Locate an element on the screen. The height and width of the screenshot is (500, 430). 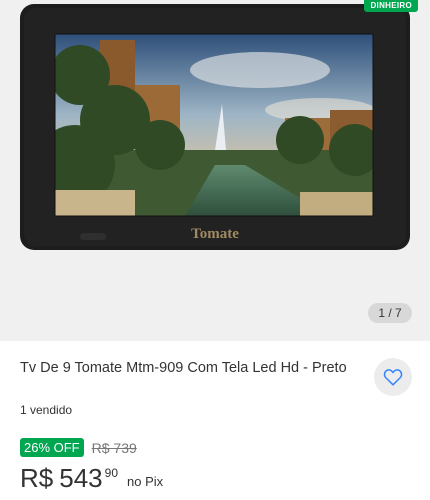
discount-row: 26% OFF R$ 739 is located at coordinates (78, 447).